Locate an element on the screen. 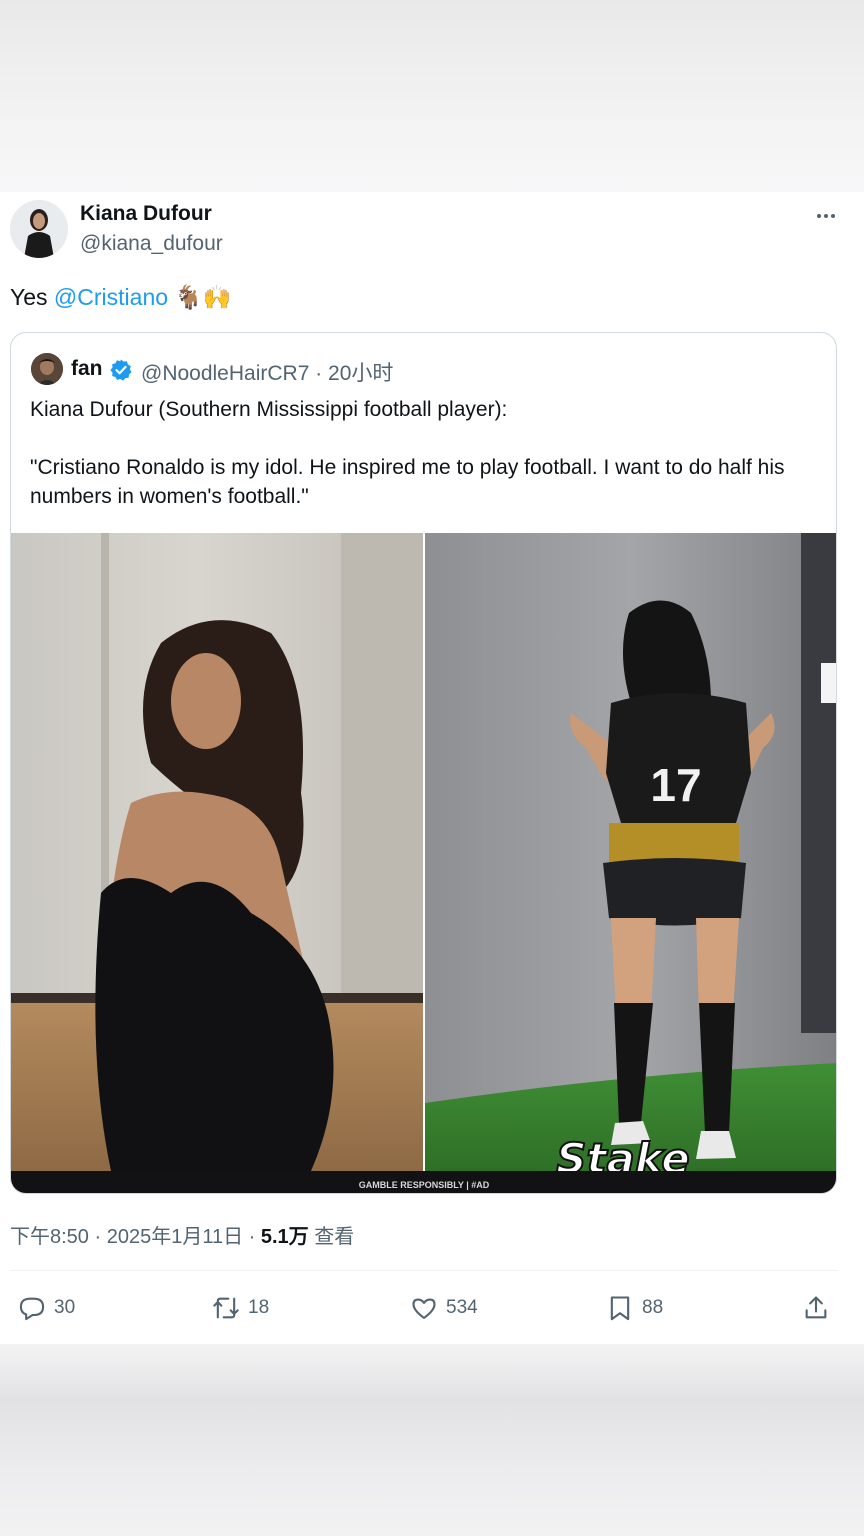 This screenshot has height=1536, width=864. bookmark-button: 88 is located at coordinates (634, 1308).